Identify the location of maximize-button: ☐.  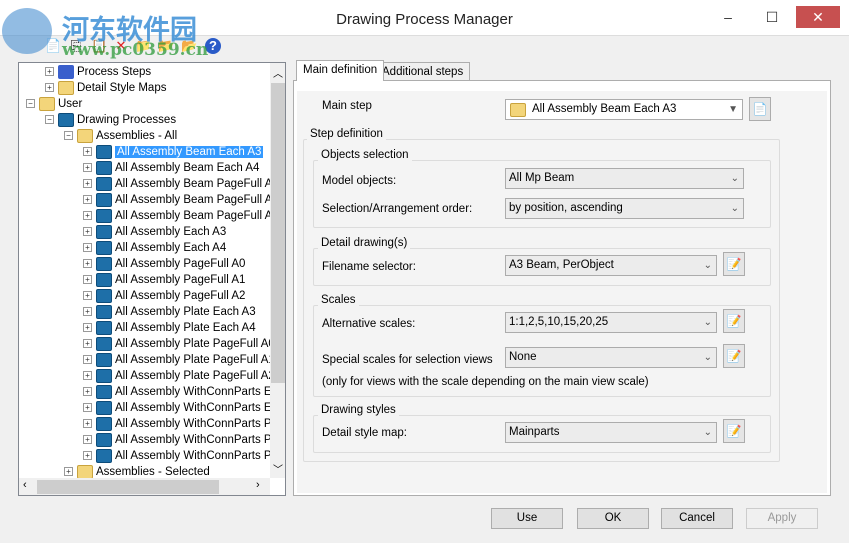
(772, 17).